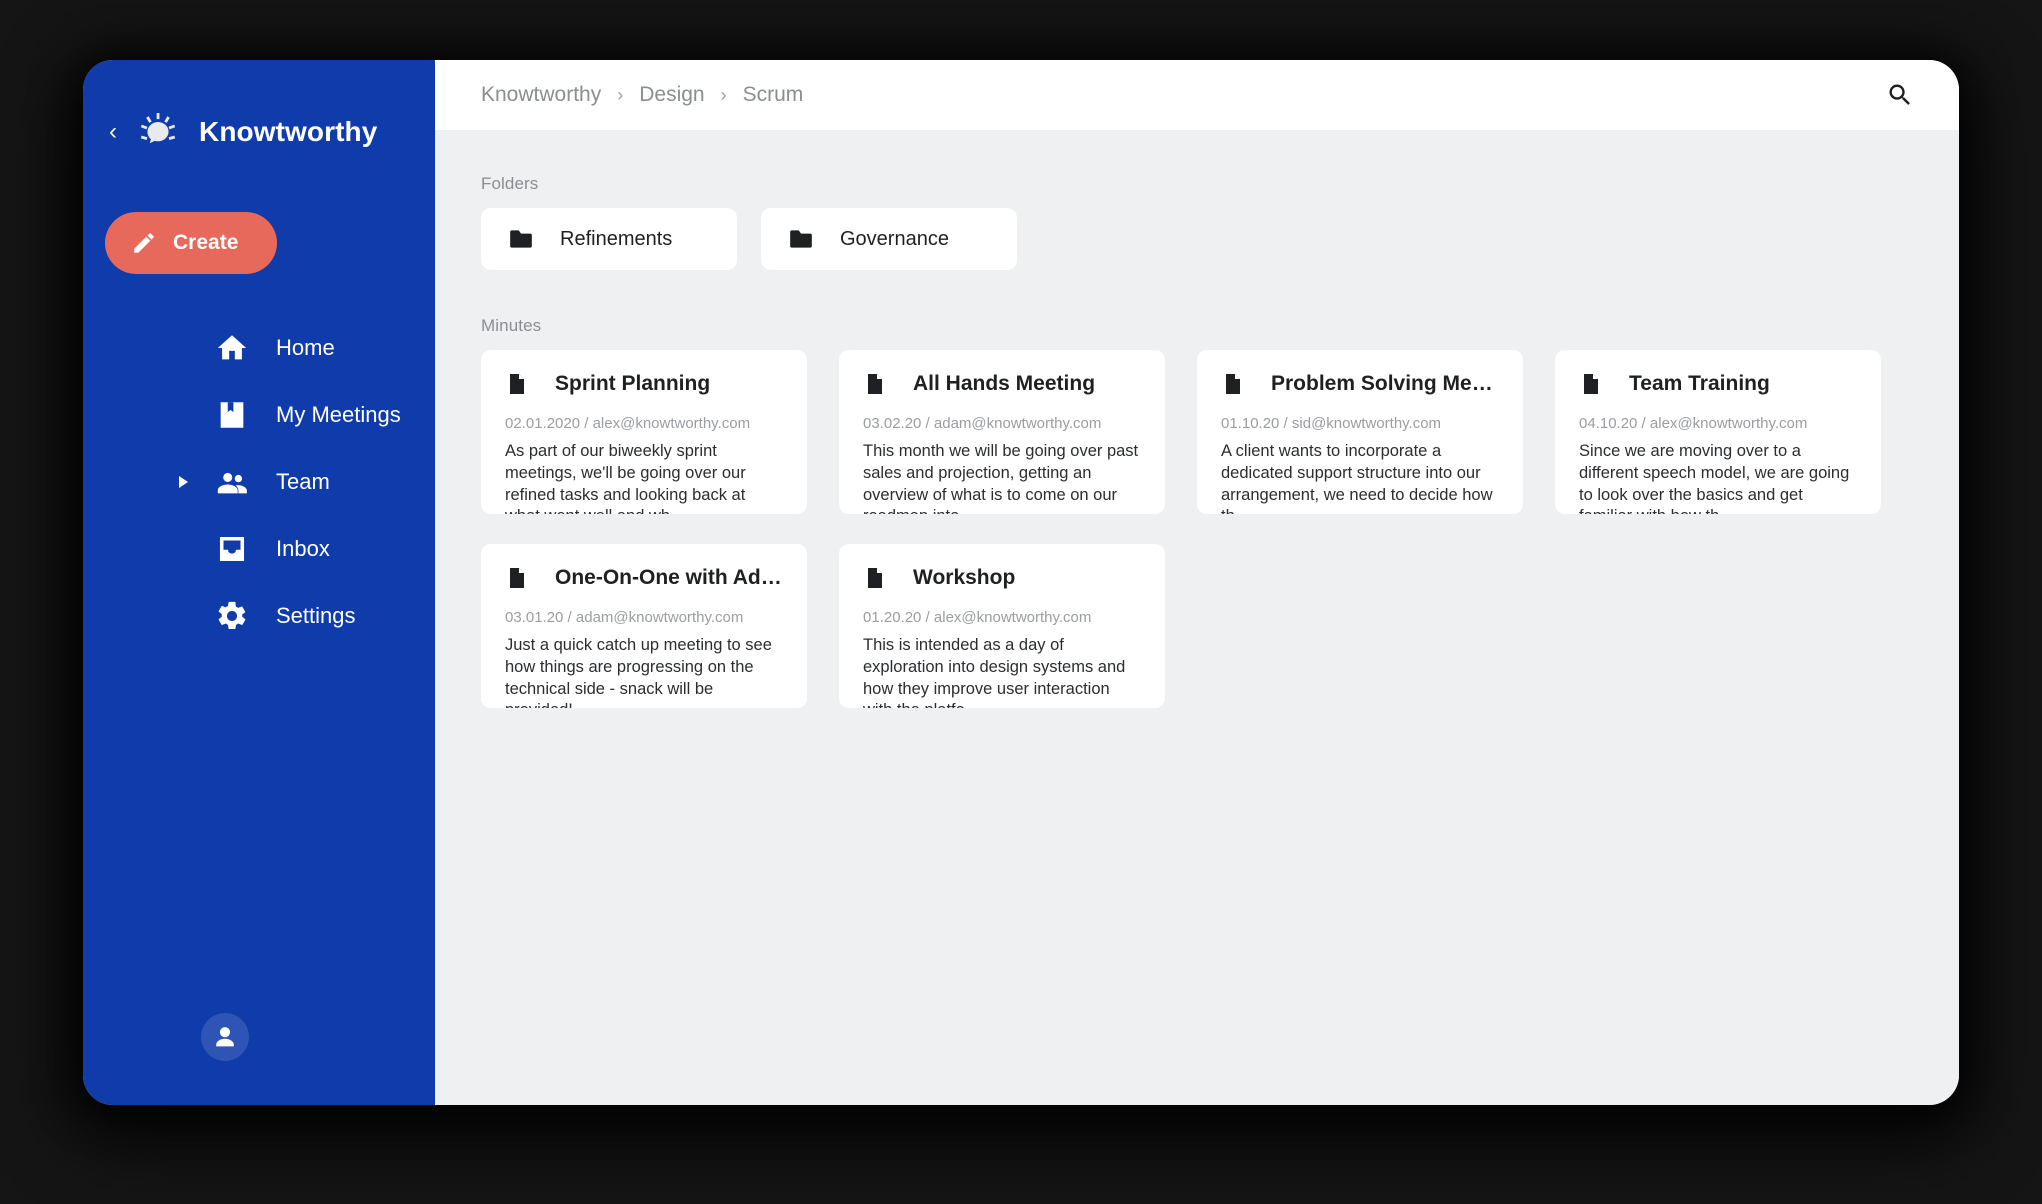  What do you see at coordinates (232, 348) in the screenshot?
I see `home-icon` at bounding box center [232, 348].